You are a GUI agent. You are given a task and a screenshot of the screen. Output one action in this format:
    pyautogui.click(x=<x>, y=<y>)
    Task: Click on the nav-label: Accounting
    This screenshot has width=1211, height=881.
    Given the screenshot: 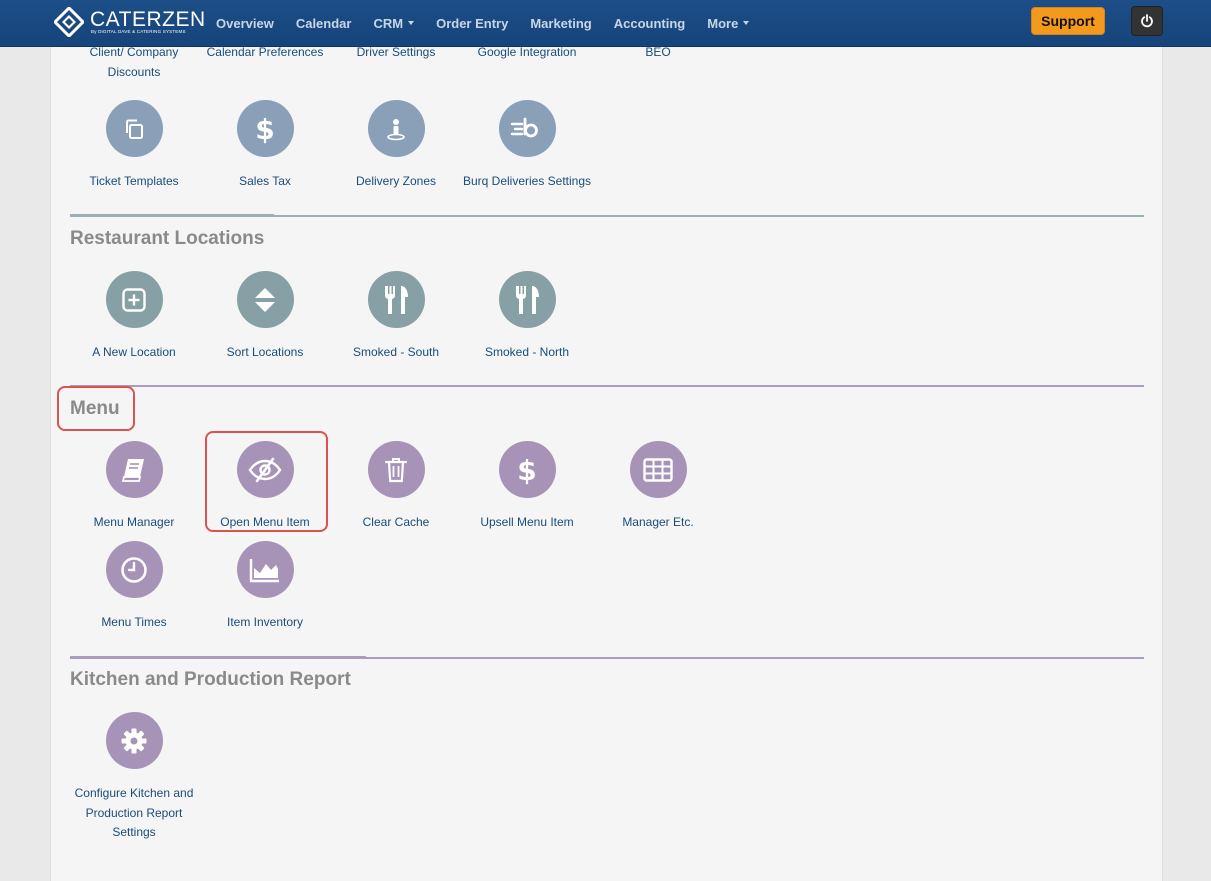 What is the action you would take?
    pyautogui.click(x=649, y=23)
    